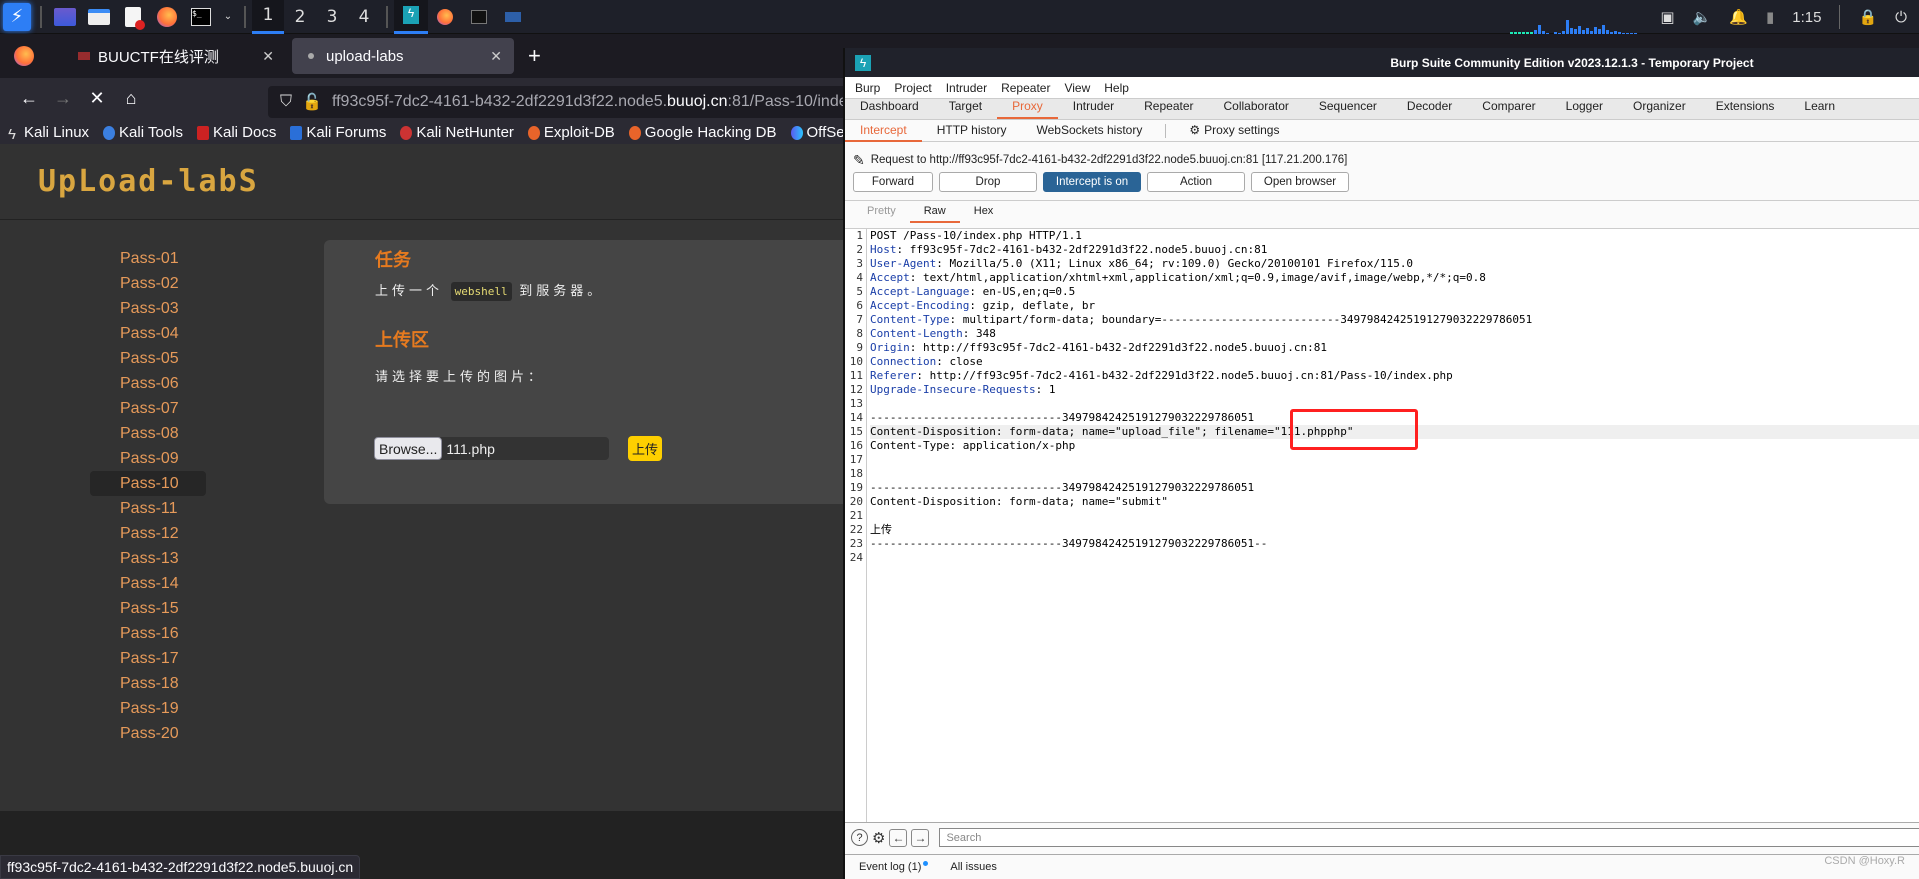  What do you see at coordinates (97, 98) in the screenshot?
I see `stop-loading-button: ✕` at bounding box center [97, 98].